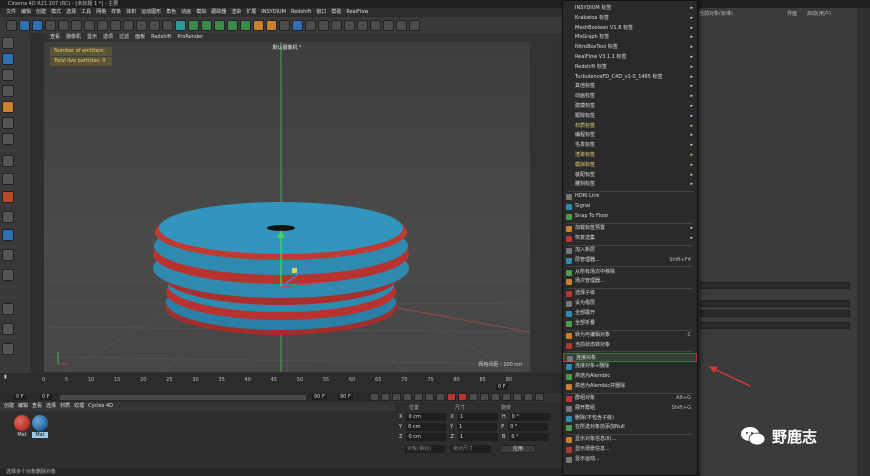 Image resolution: width=870 pixels, height=476 pixels. Describe the element at coordinates (345, 397) in the screenshot. I see `end-frame-2: 90 F` at that location.